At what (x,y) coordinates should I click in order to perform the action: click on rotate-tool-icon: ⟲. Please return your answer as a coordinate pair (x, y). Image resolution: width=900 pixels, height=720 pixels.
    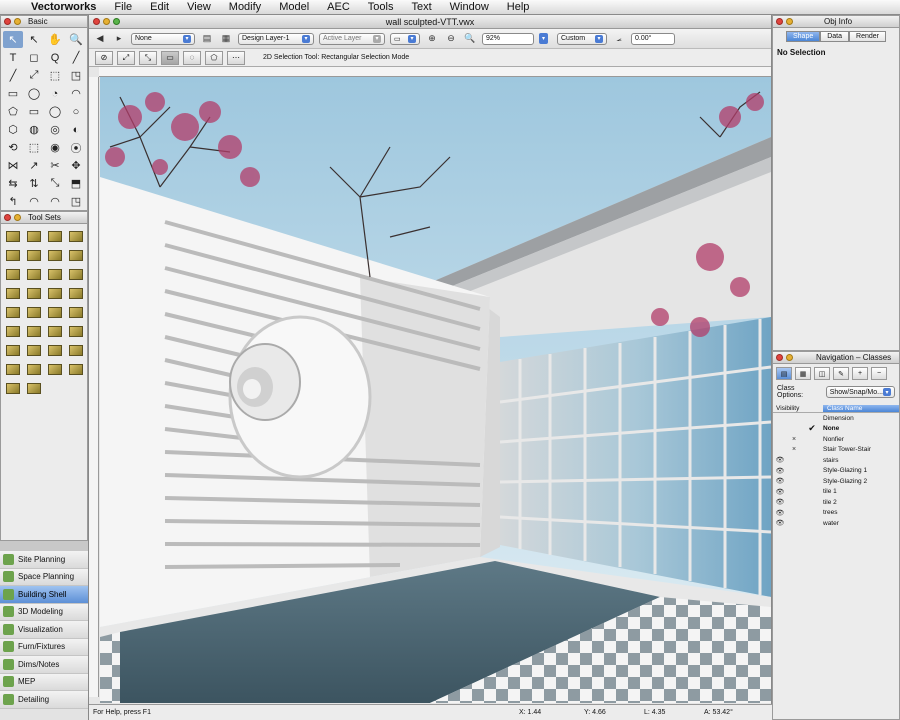
    Looking at the image, I should click on (13, 147).